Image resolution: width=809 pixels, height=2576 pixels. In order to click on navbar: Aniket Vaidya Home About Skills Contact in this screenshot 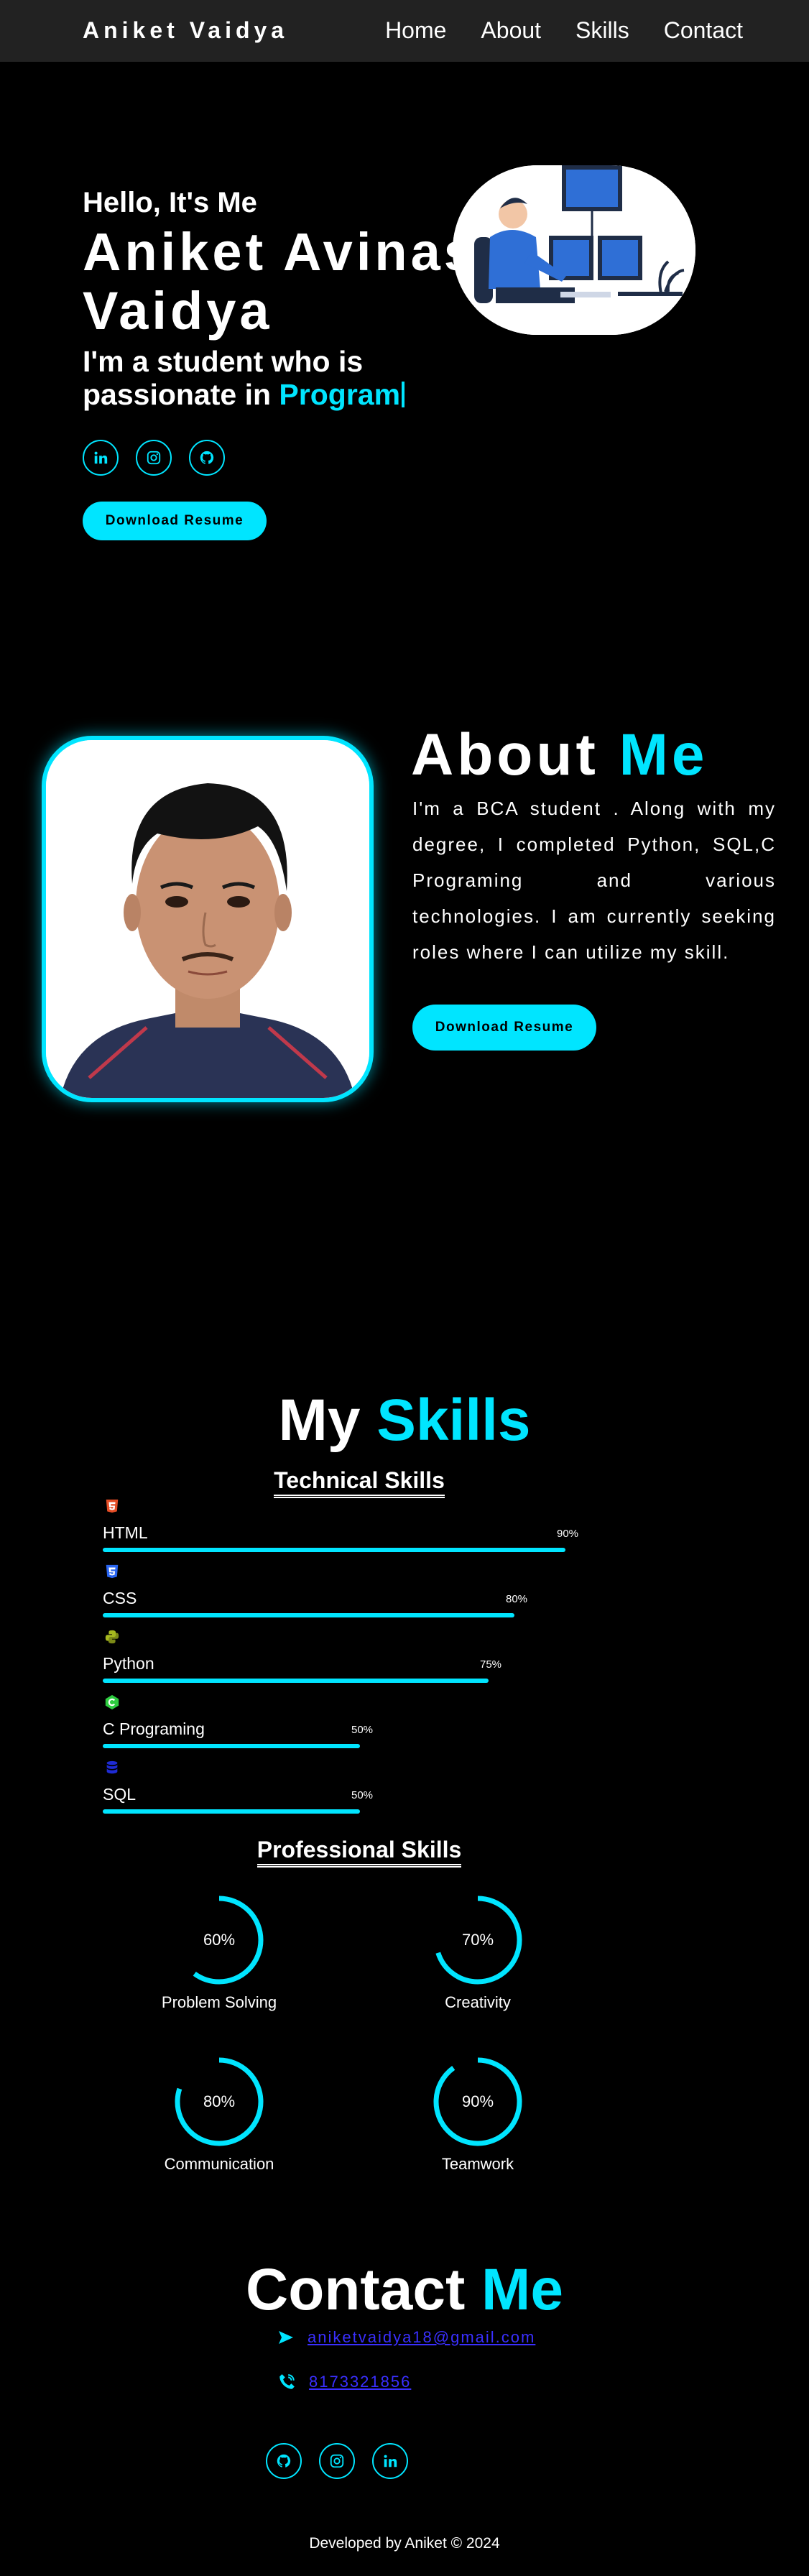, I will do `click(404, 31)`.